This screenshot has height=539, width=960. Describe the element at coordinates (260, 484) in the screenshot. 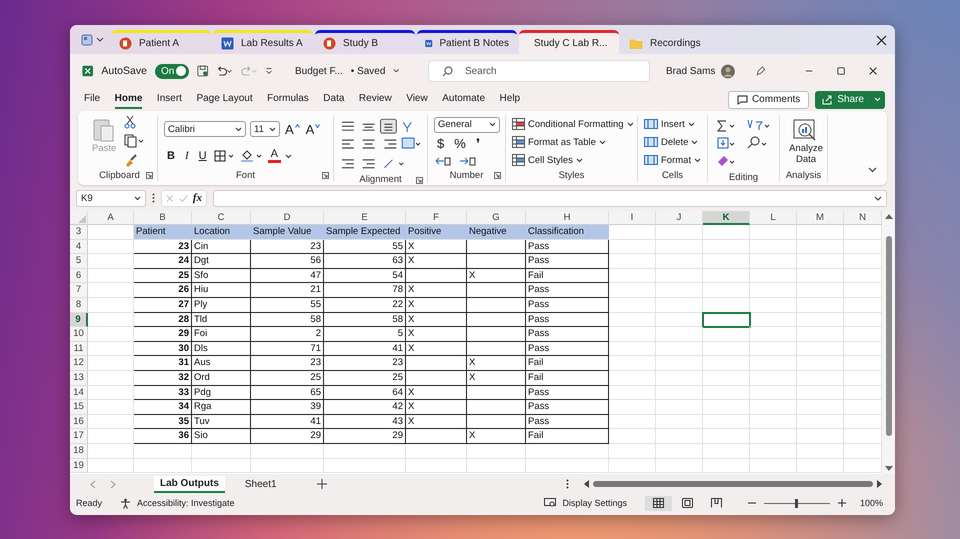

I see `sheet-tab: Sheet1` at that location.